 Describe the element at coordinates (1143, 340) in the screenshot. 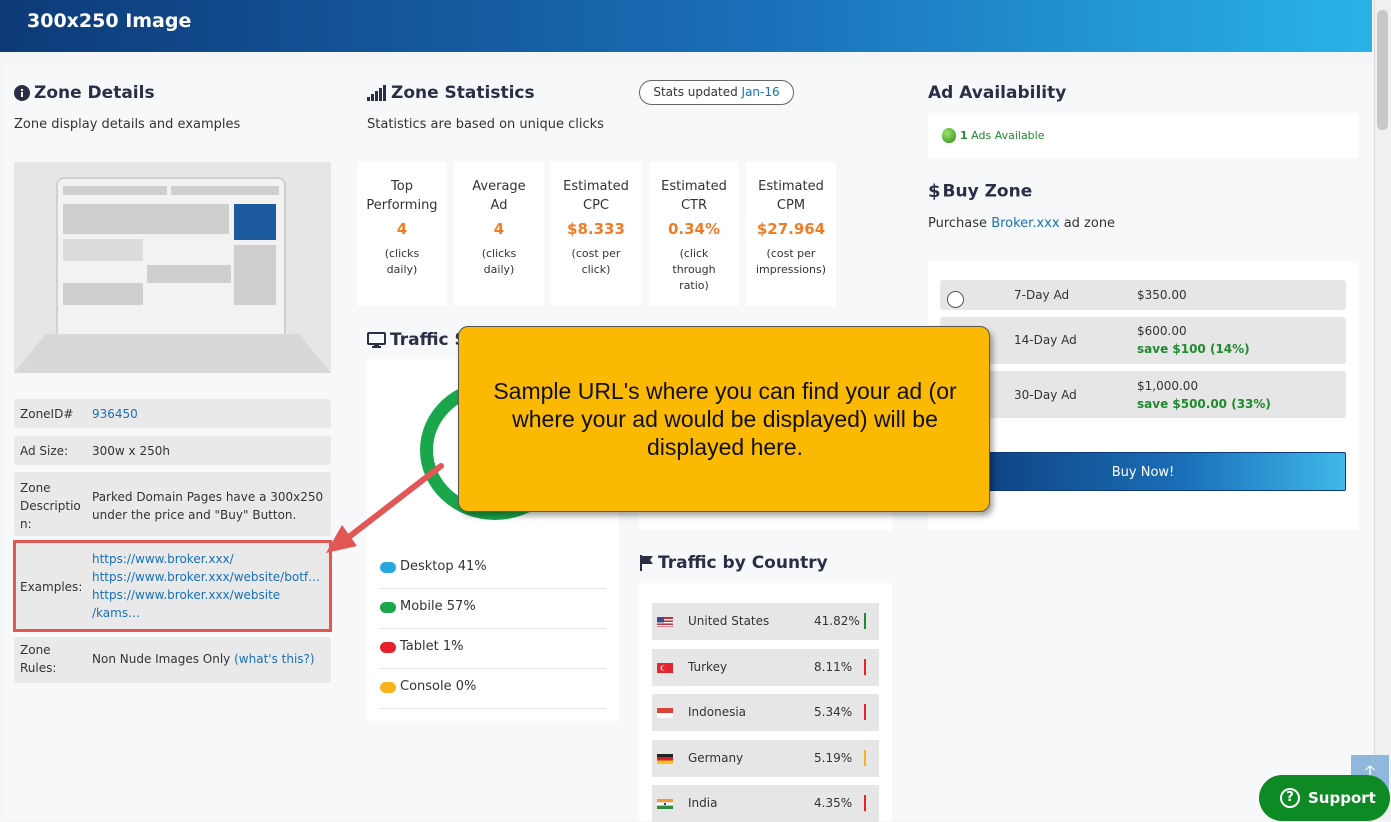

I see `option-14-day-ad: 14-Day Ad $600.00 save $100 (14%)` at that location.